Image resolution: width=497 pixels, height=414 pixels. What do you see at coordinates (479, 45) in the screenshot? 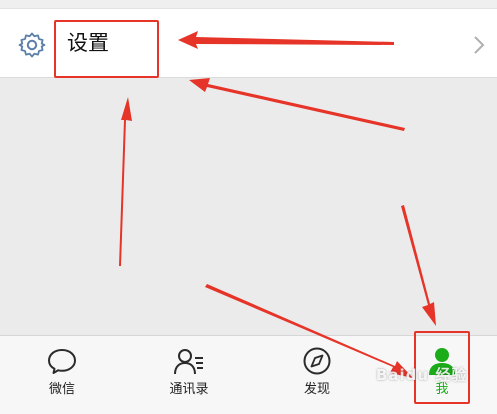
I see `chevron-right-icon` at bounding box center [479, 45].